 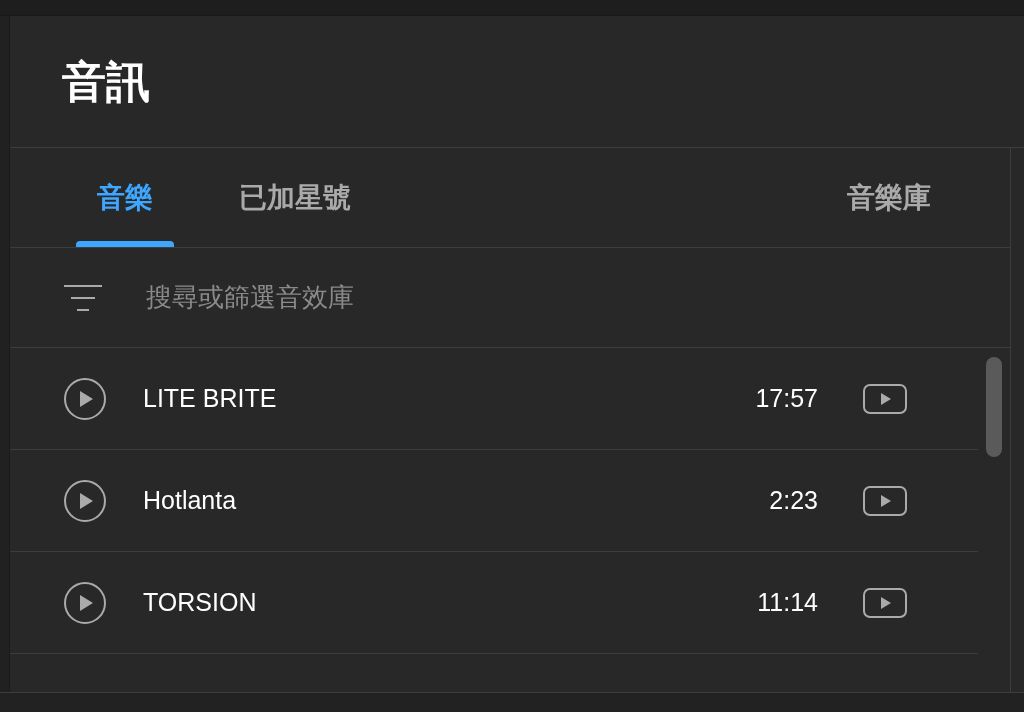 I want to click on track-title: TORSION, so click(x=200, y=602).